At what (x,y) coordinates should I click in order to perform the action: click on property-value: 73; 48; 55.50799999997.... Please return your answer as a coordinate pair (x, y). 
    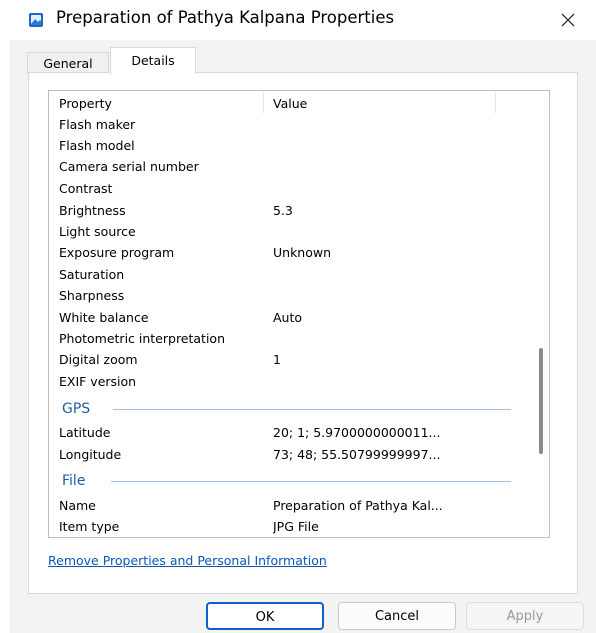
    Looking at the image, I should click on (357, 454).